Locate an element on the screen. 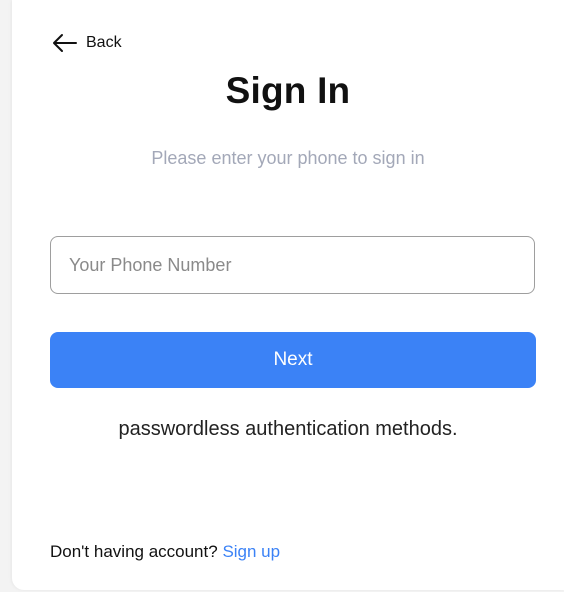 The height and width of the screenshot is (592, 564). passwordless-text: passwordless authentication methods. is located at coordinates (288, 429).